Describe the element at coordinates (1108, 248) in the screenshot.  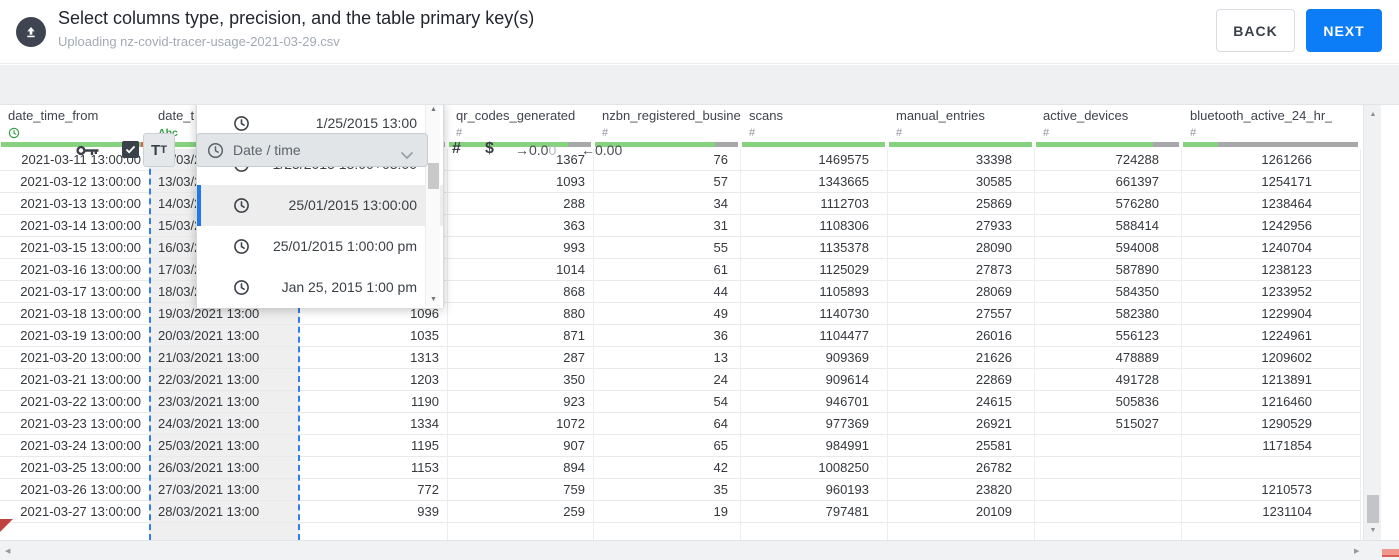
I see `table-cell: 594008` at that location.